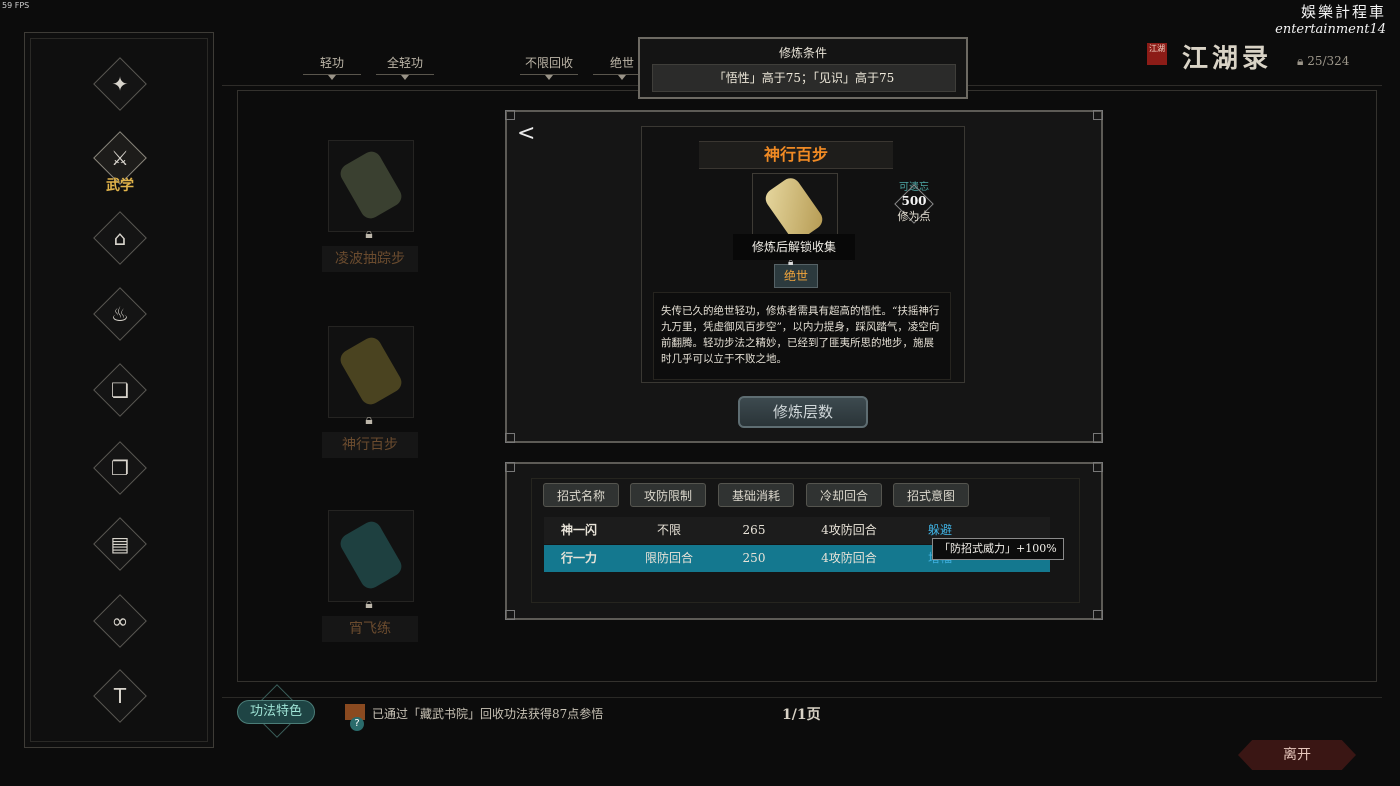  What do you see at coordinates (16, 5) in the screenshot?
I see `fps-counter: 59 FPS` at bounding box center [16, 5].